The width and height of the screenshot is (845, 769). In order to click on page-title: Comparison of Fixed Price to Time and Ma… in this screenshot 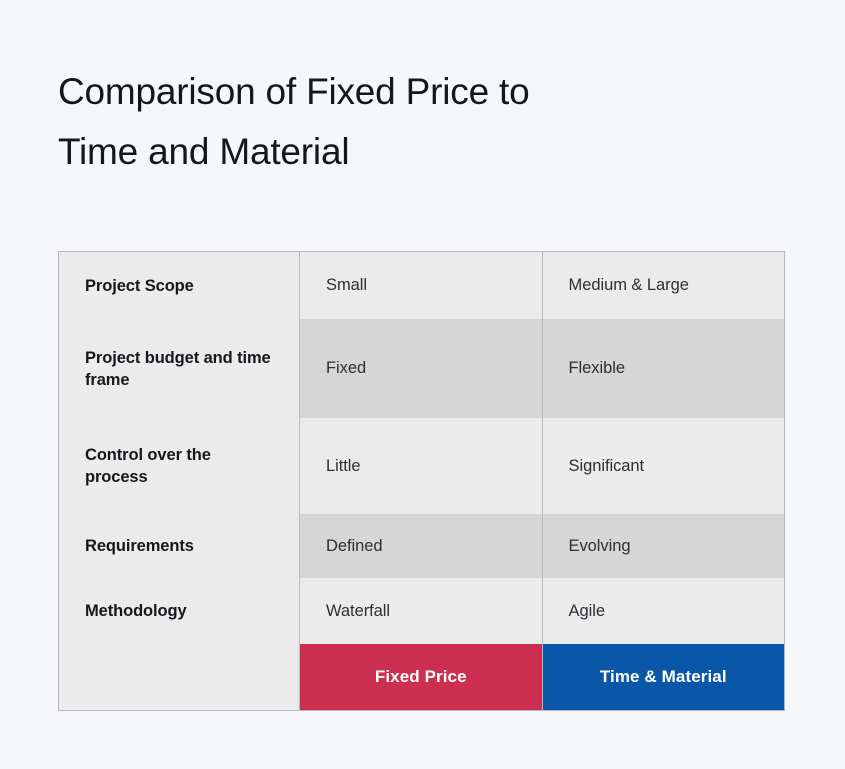, I will do `click(378, 122)`.